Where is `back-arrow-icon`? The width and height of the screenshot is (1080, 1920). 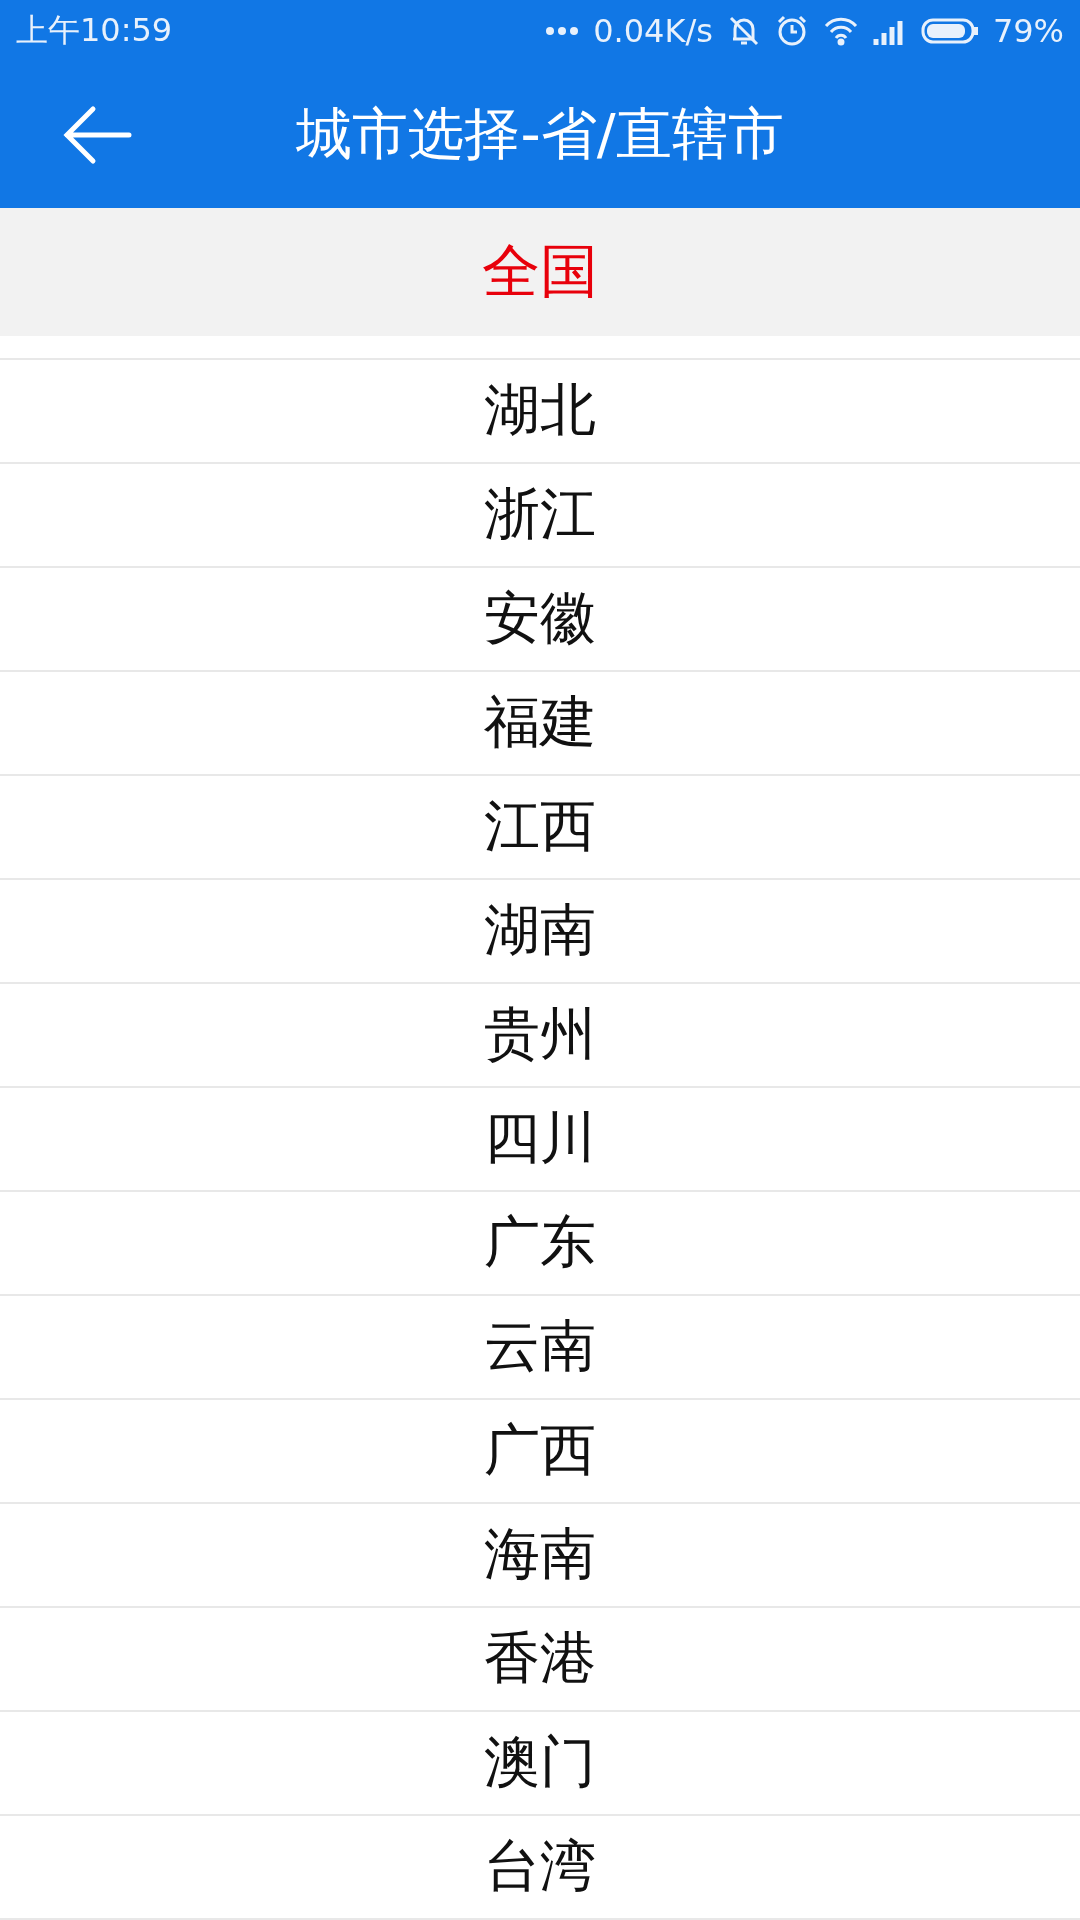
back-arrow-icon is located at coordinates (98, 135).